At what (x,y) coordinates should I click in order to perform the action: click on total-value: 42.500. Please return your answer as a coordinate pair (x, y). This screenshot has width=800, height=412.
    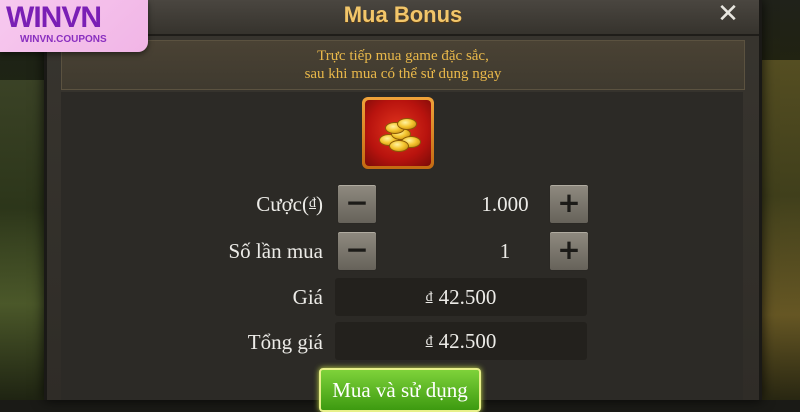
    Looking at the image, I should click on (467, 341).